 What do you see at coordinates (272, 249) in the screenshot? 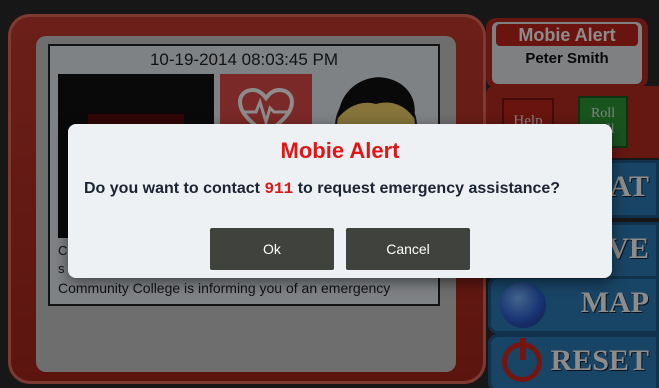
I see `ok-button: Ok` at bounding box center [272, 249].